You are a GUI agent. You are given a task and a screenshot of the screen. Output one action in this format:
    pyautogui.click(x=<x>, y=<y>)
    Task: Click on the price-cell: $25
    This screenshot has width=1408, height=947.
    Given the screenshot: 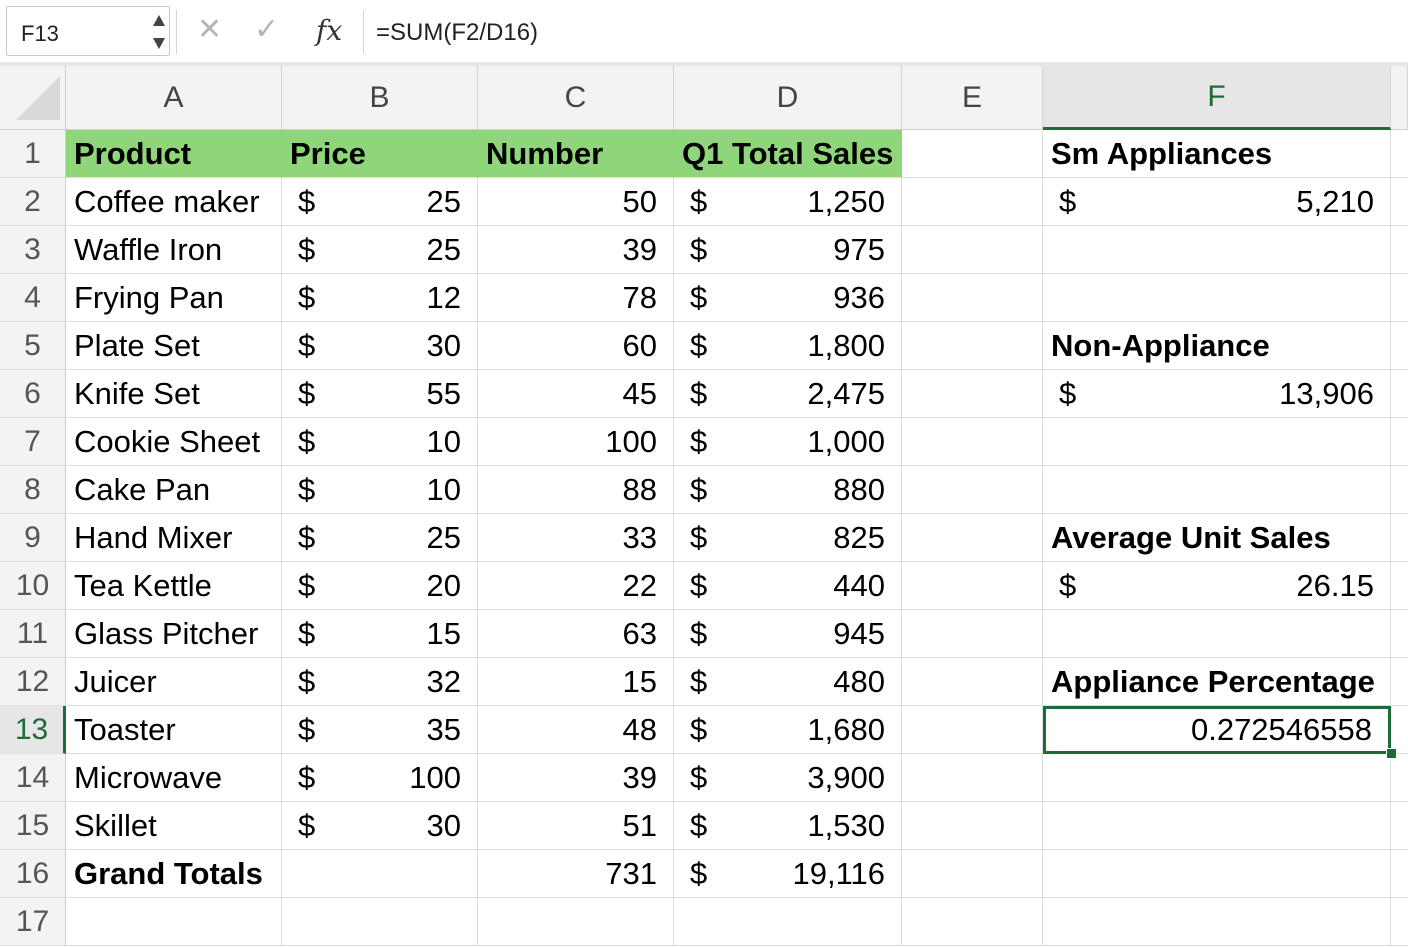 What is the action you would take?
    pyautogui.click(x=380, y=250)
    